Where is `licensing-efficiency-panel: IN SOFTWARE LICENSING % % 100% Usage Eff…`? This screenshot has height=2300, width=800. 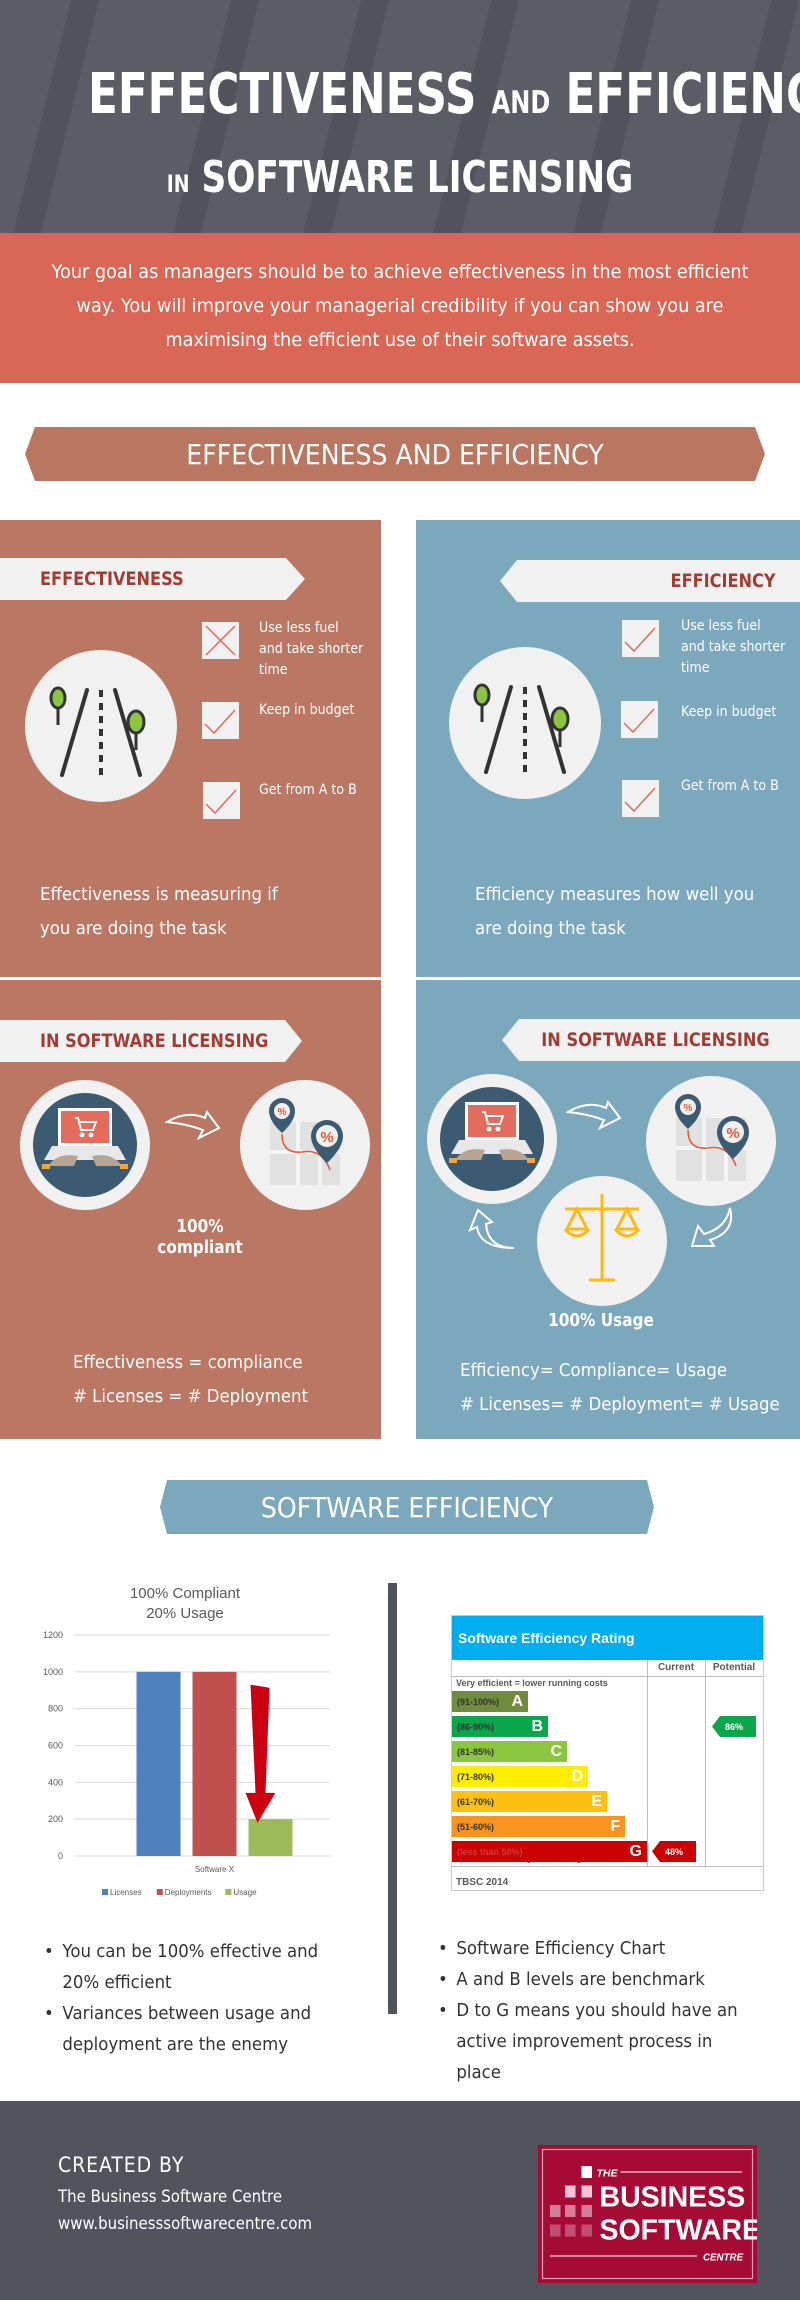 licensing-efficiency-panel: IN SOFTWARE LICENSING % % 100% Usage Eff… is located at coordinates (608, 1209).